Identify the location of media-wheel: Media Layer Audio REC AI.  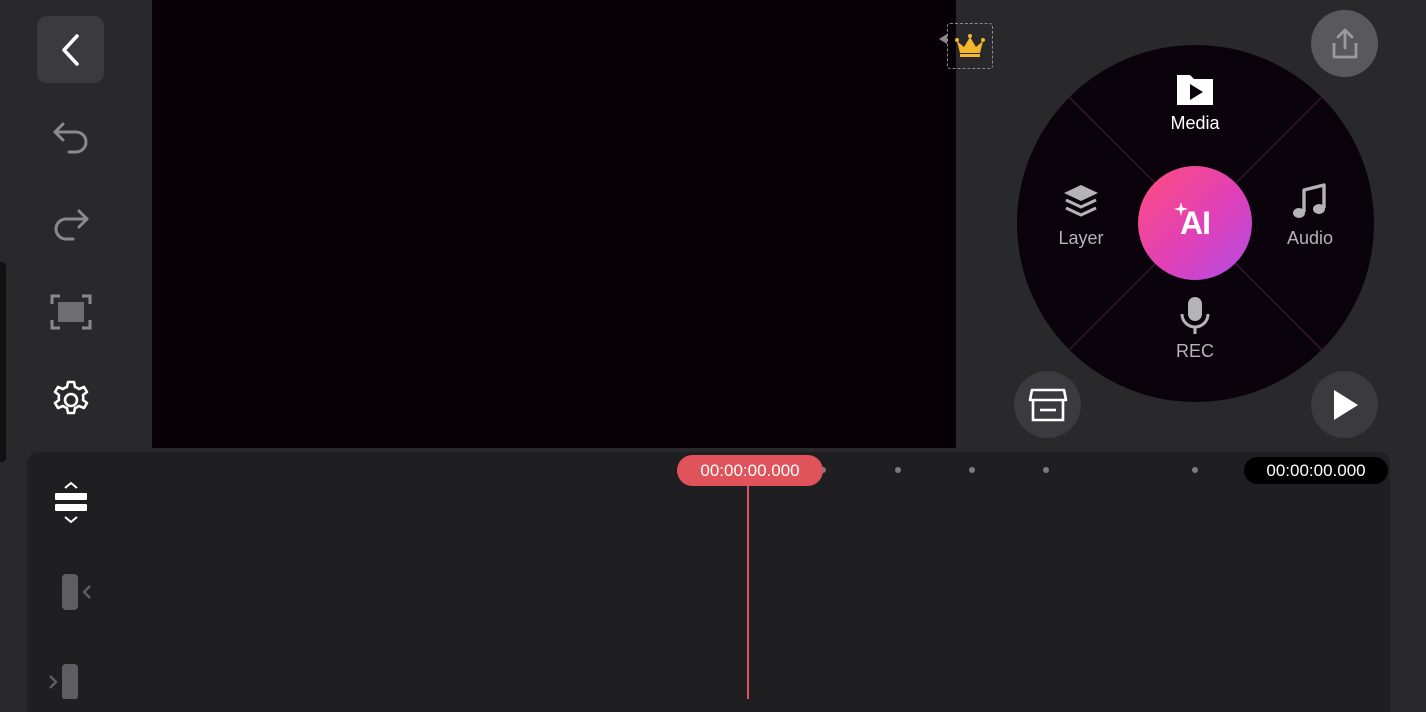
(1195, 223).